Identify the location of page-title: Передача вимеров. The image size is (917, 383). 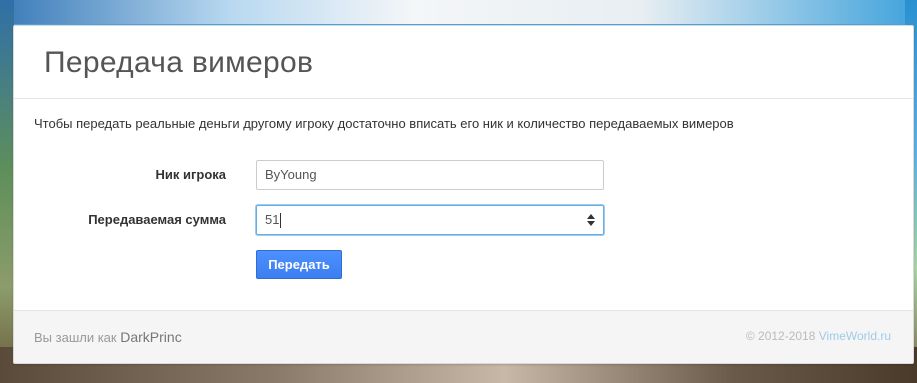
(179, 62).